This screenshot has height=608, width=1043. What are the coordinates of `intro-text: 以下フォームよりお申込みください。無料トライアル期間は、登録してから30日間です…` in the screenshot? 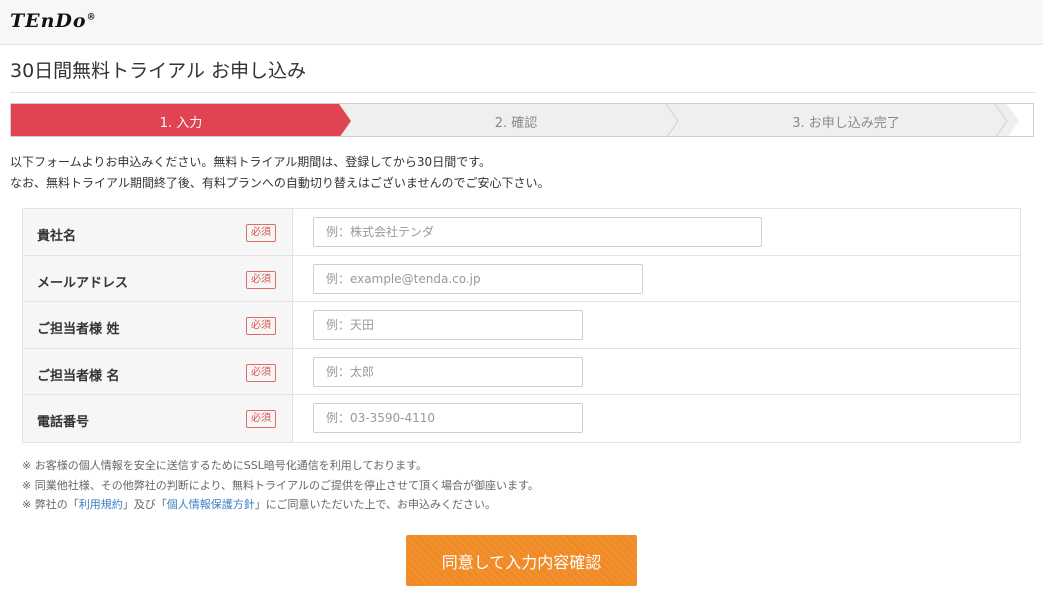 It's located at (280, 173).